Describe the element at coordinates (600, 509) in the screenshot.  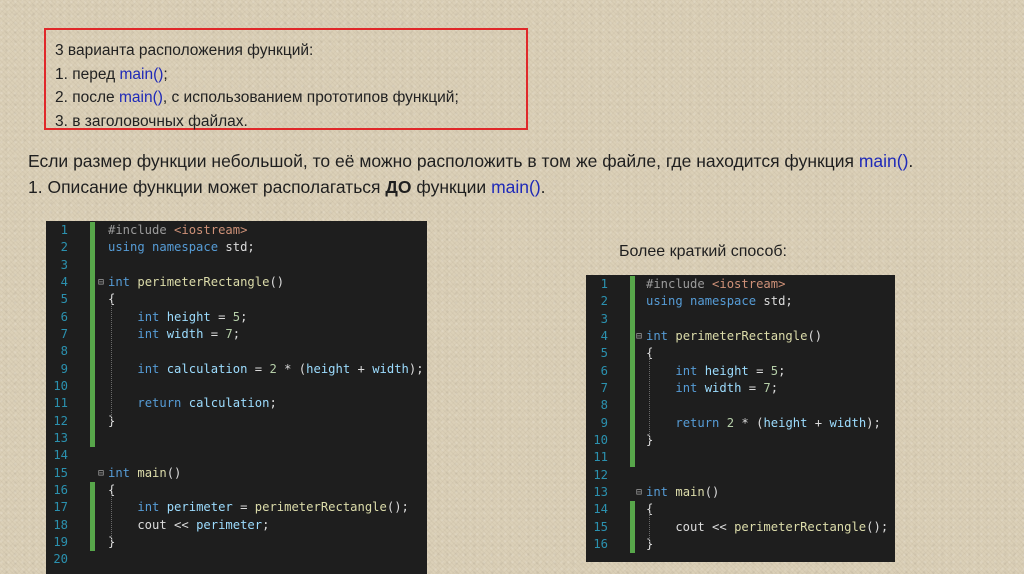
I see `line-number: 14` at that location.